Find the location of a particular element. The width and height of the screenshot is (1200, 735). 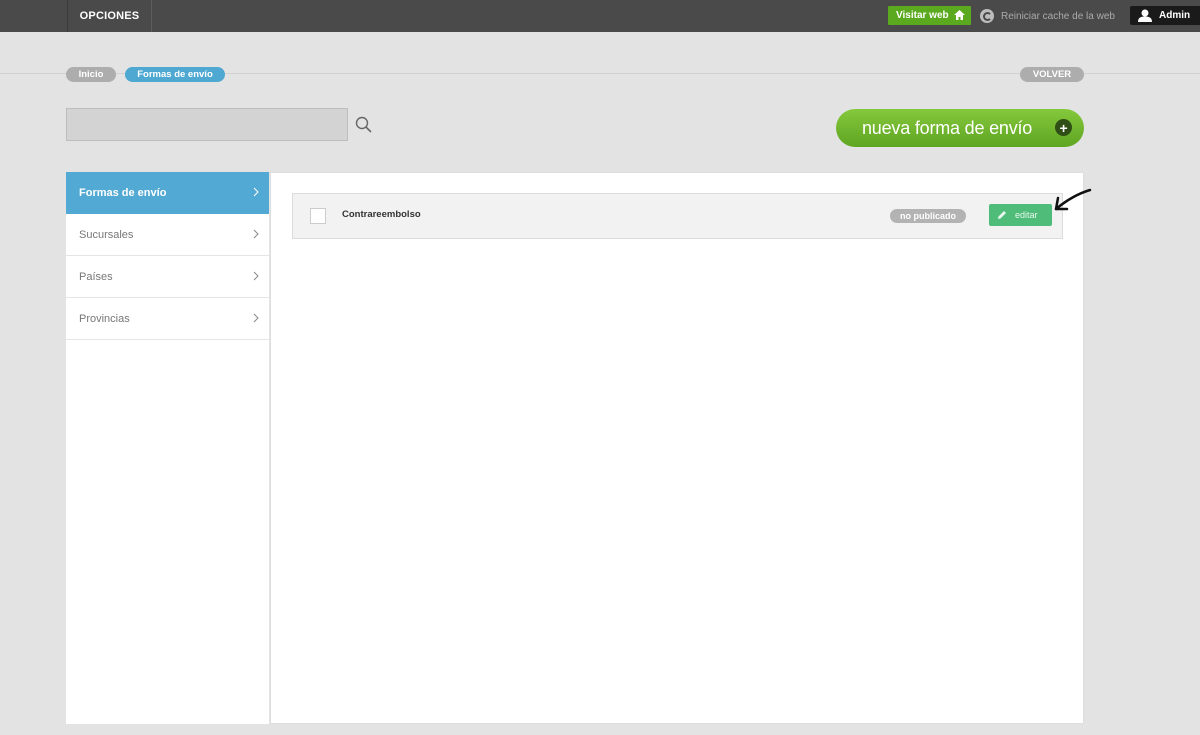

visit-website-label: Visitar web is located at coordinates (922, 15).